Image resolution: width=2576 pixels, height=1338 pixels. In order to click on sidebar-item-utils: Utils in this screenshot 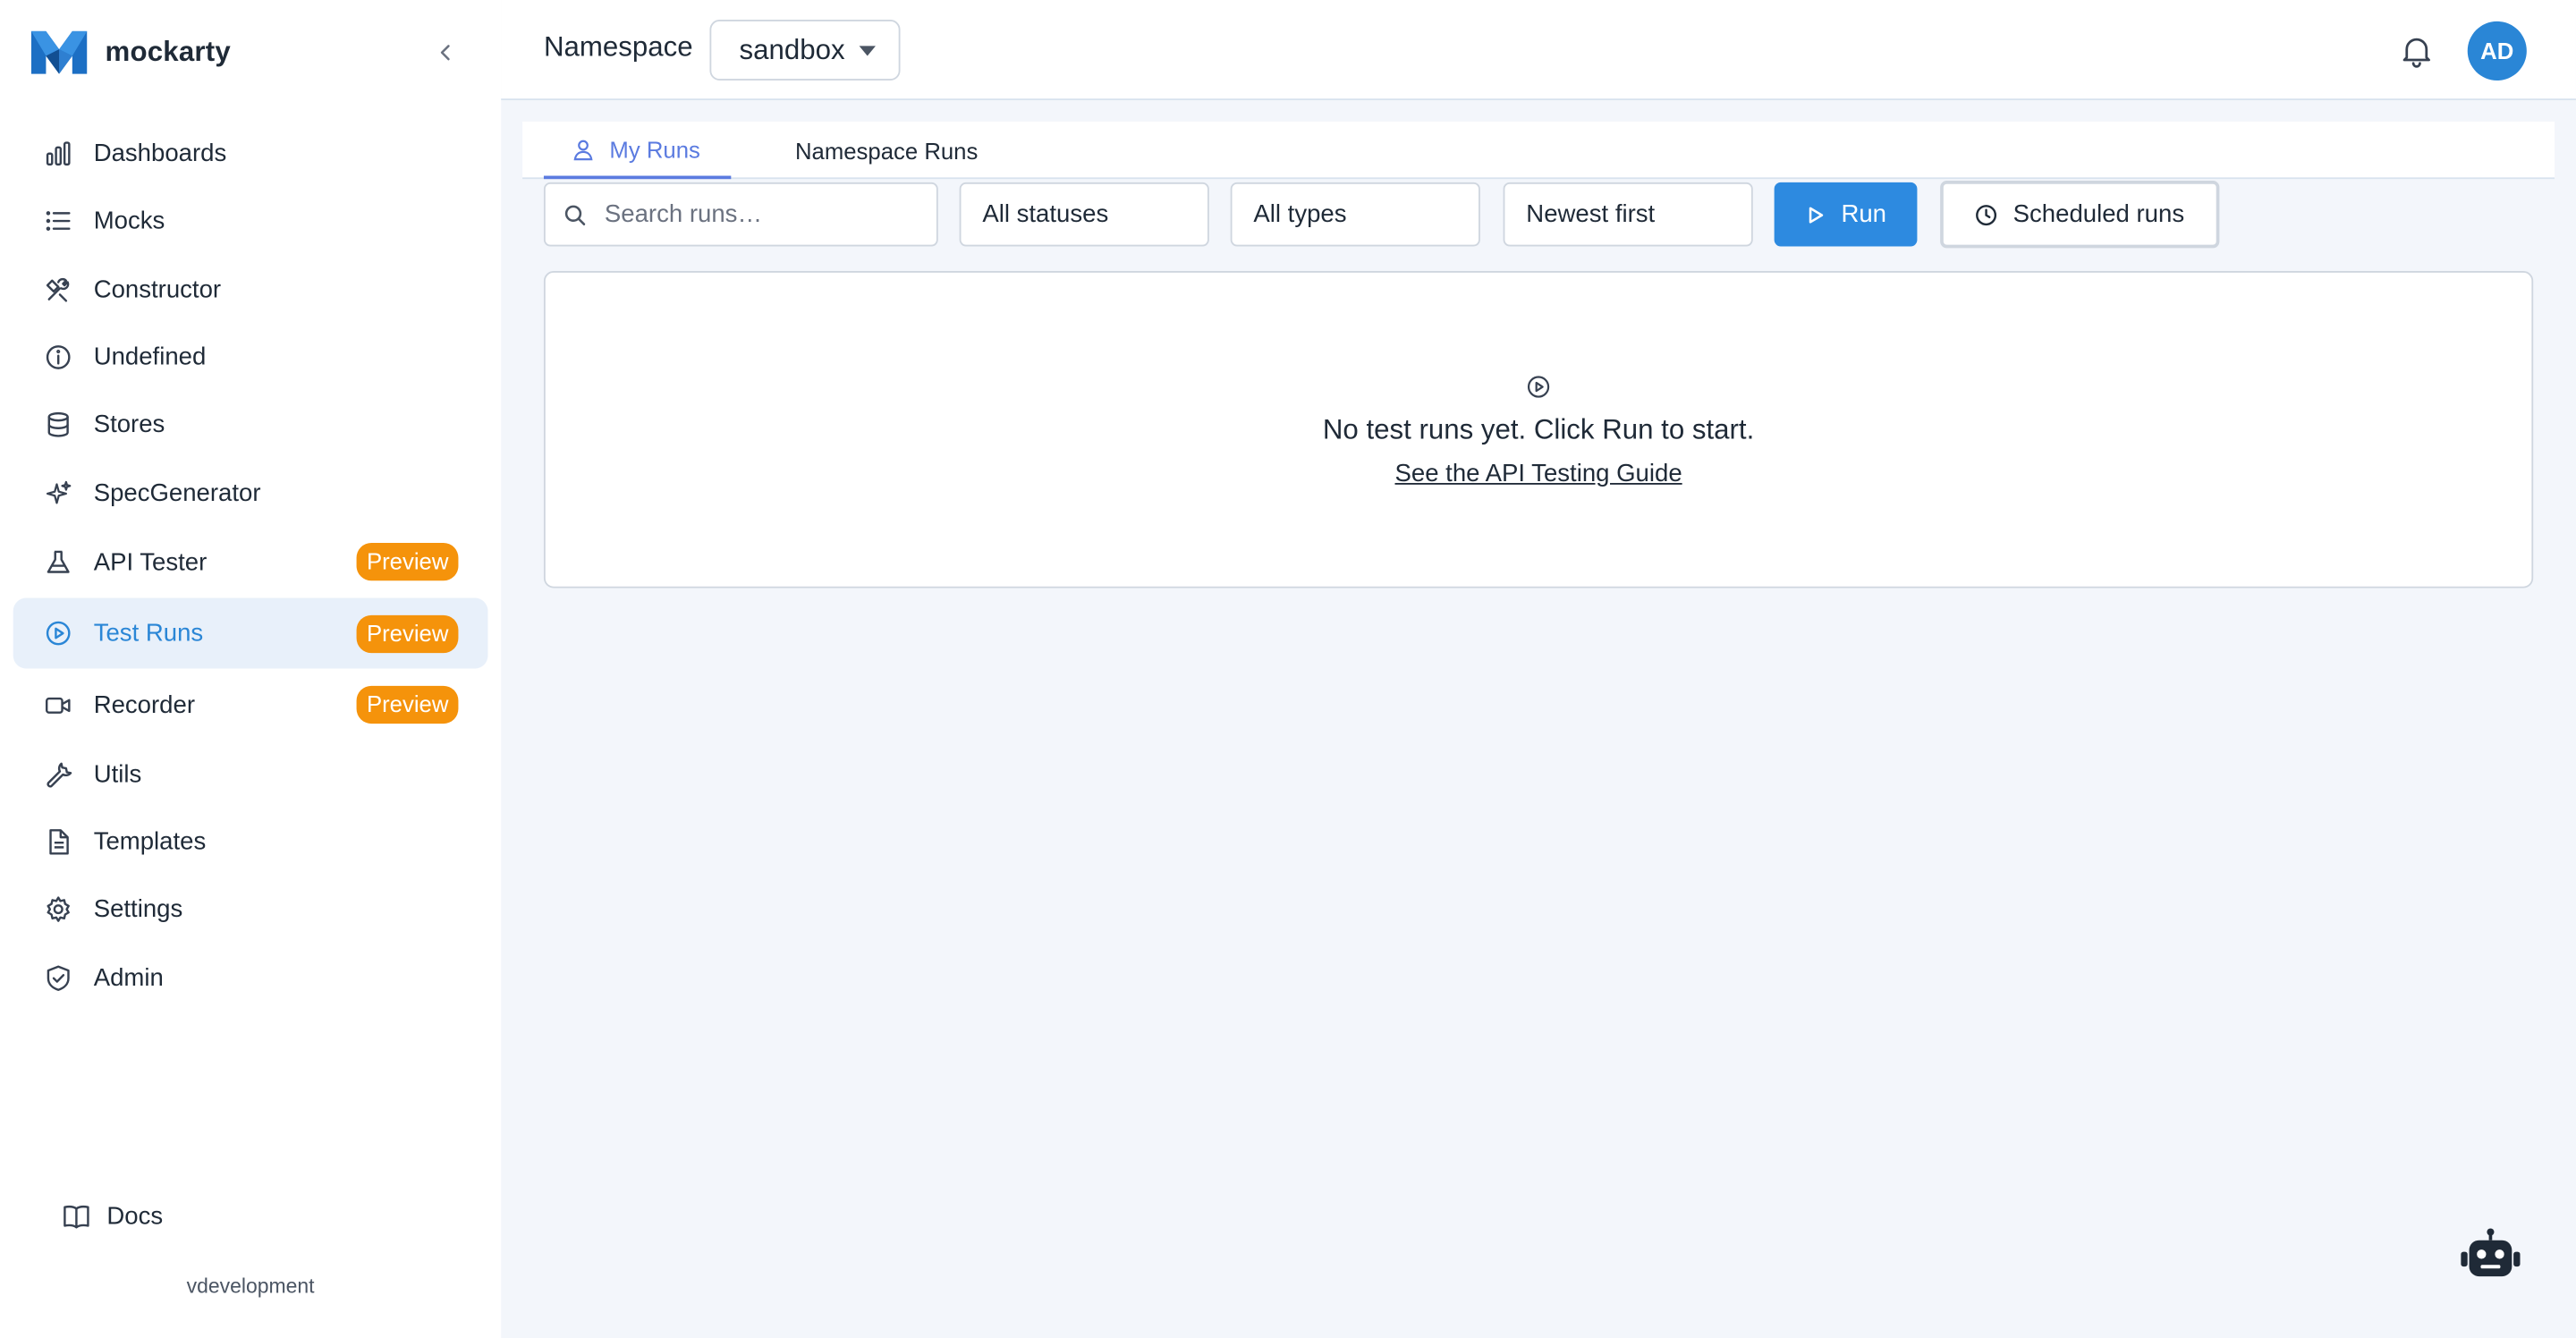, I will do `click(250, 775)`.